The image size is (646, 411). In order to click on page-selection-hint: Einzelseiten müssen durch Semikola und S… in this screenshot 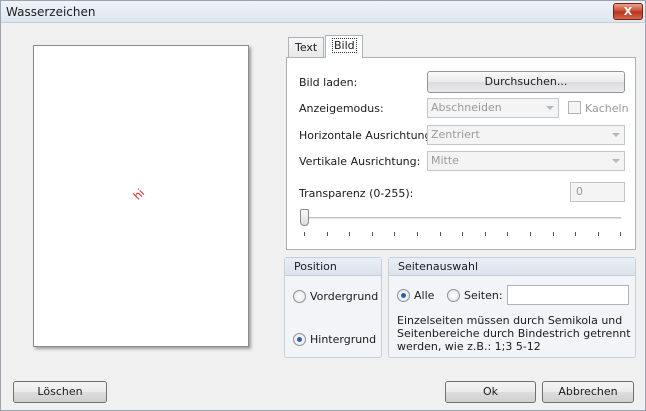, I will do `click(514, 333)`.